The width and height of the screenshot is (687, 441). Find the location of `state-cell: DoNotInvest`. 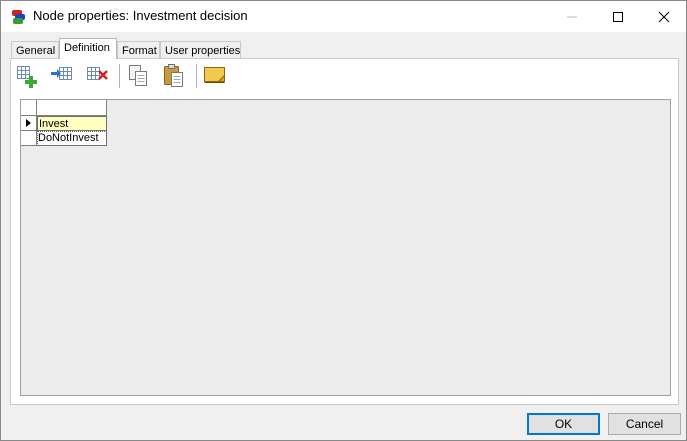

state-cell: DoNotInvest is located at coordinates (72, 138).